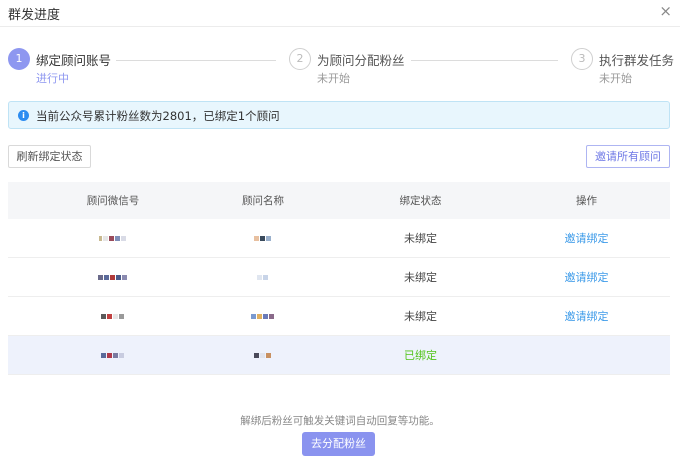 This screenshot has width=680, height=460. I want to click on dialog-title: 群发进度, so click(34, 15).